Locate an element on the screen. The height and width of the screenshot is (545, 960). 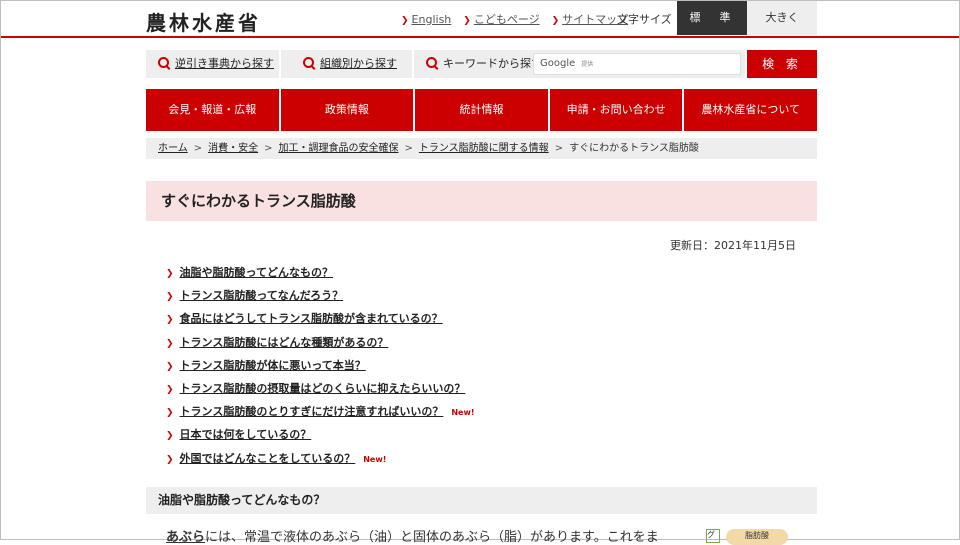
toc-item: ❯ トランス脂肪酸が体に悪いって本当？ is located at coordinates (320, 369).